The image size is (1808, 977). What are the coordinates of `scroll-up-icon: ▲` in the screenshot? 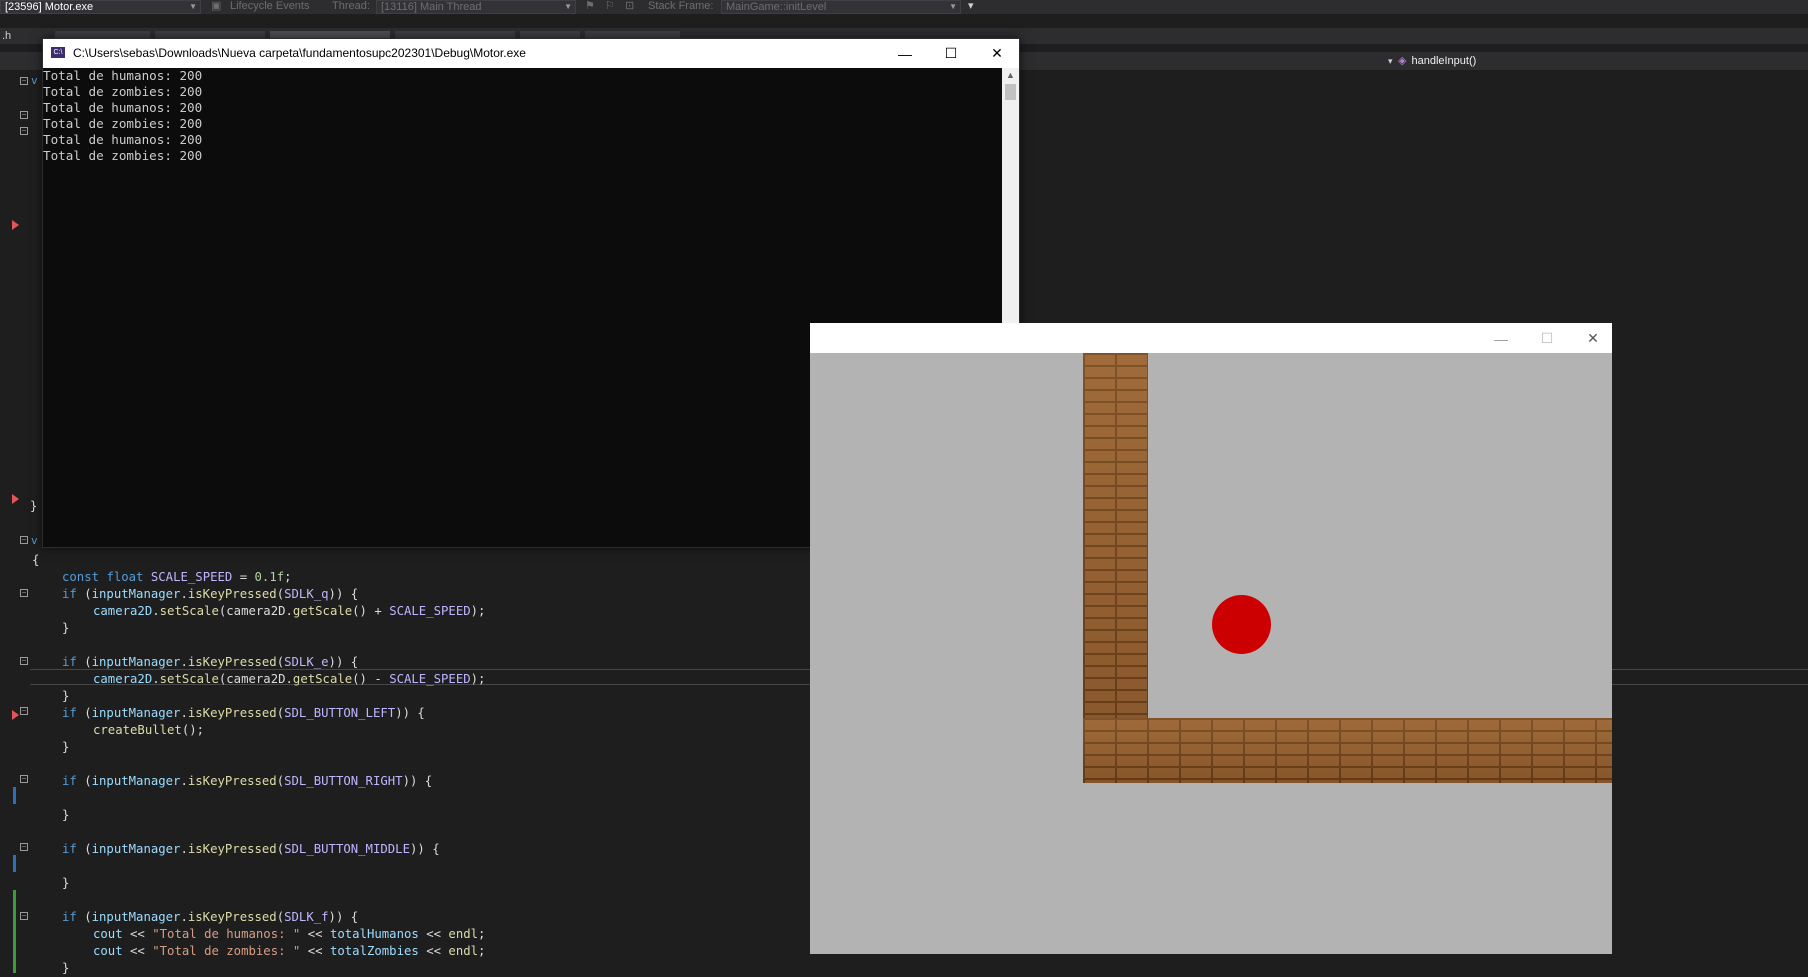 It's located at (1010, 75).